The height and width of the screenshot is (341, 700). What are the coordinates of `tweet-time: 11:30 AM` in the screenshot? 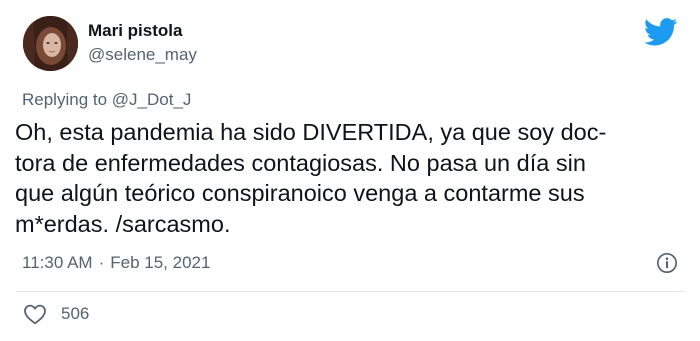 It's located at (57, 262).